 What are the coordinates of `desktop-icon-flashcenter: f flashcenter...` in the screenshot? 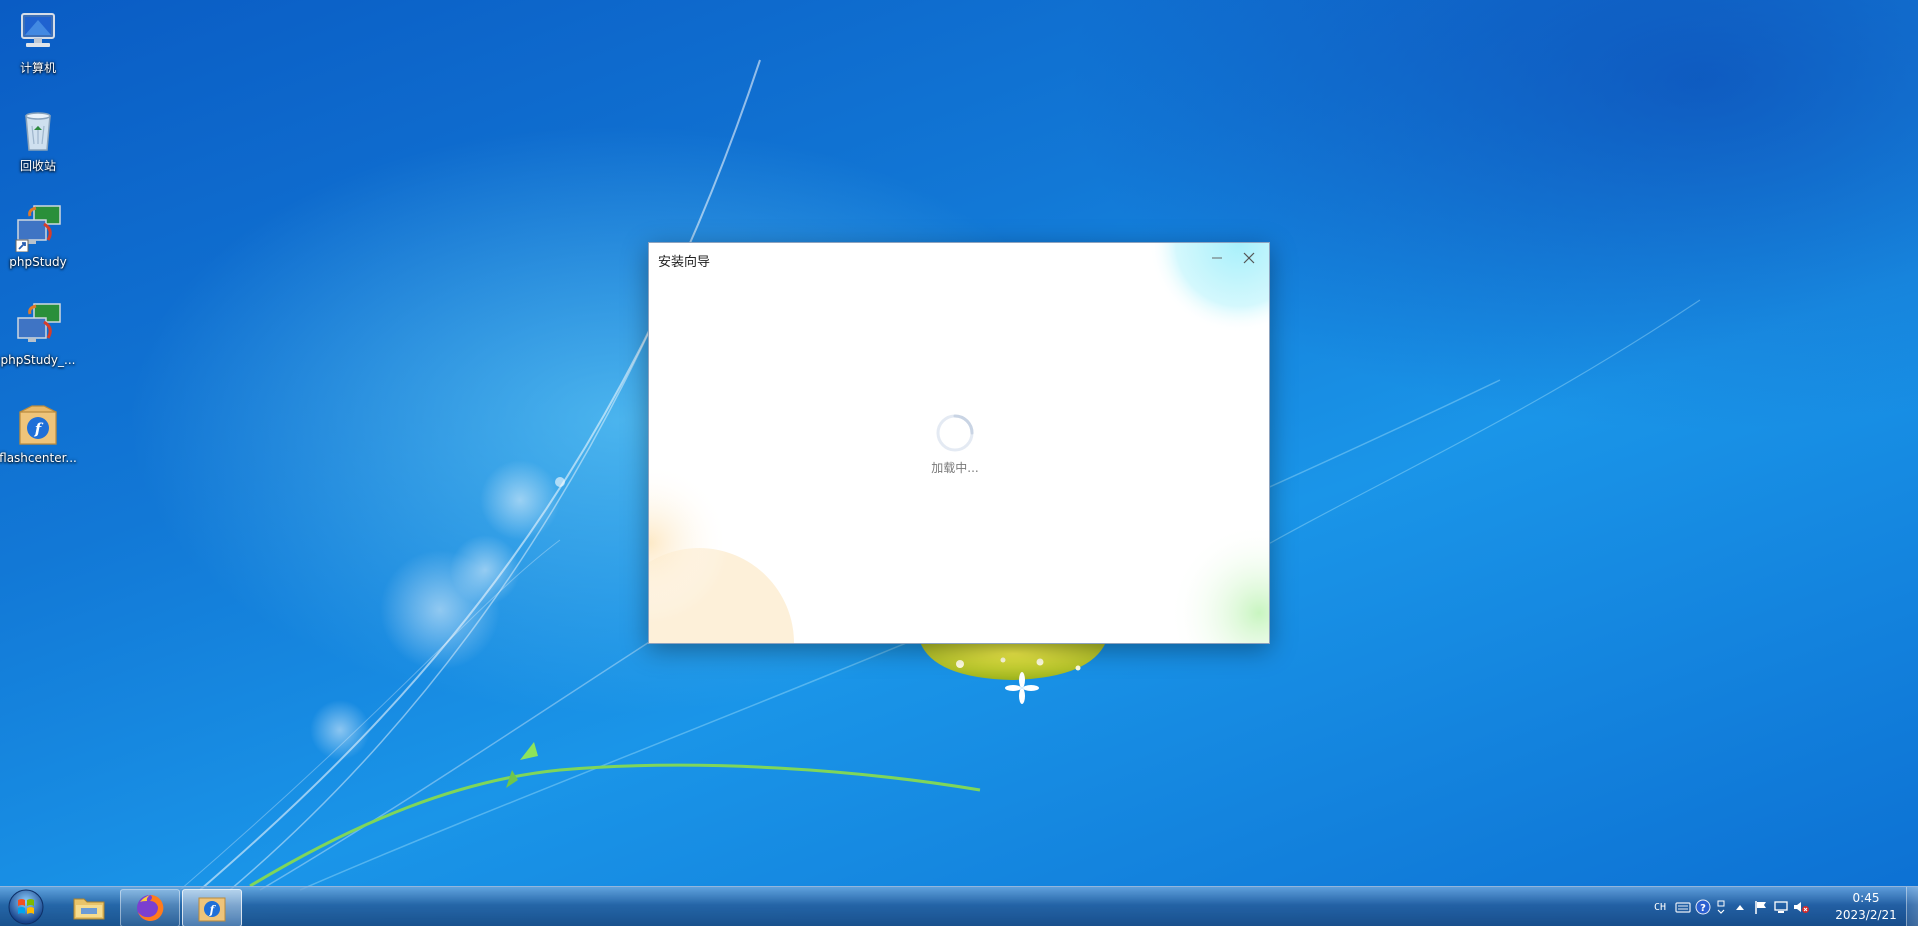 It's located at (38, 432).